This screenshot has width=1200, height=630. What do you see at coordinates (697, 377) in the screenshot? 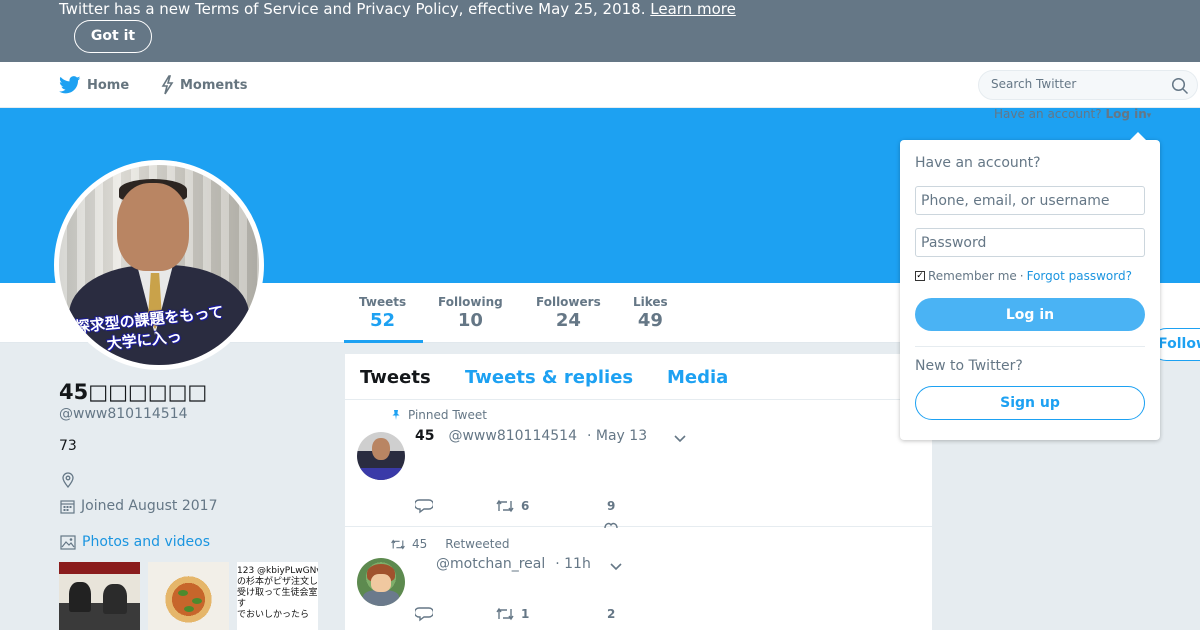
I see `tab-media: Media` at bounding box center [697, 377].